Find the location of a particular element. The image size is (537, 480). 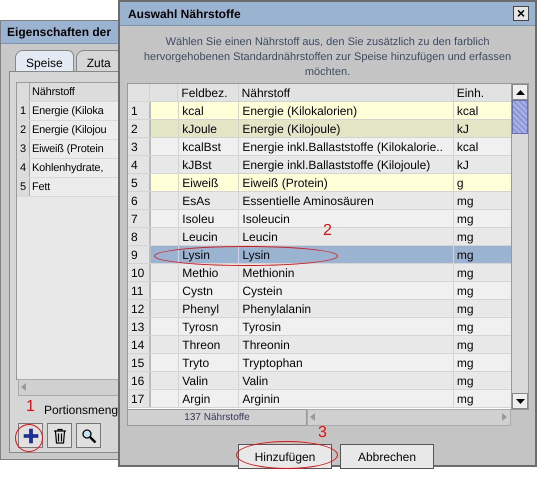

table-cell-text: Energie (Kiloka is located at coordinates (67, 111).